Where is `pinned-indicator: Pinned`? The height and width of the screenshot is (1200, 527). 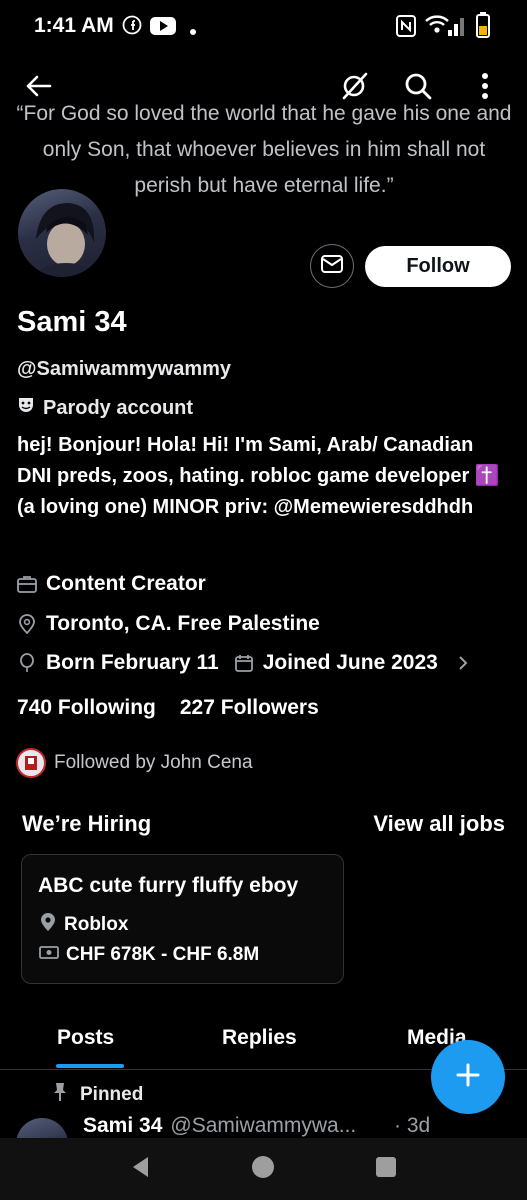
pinned-indicator: Pinned is located at coordinates (97, 1095).